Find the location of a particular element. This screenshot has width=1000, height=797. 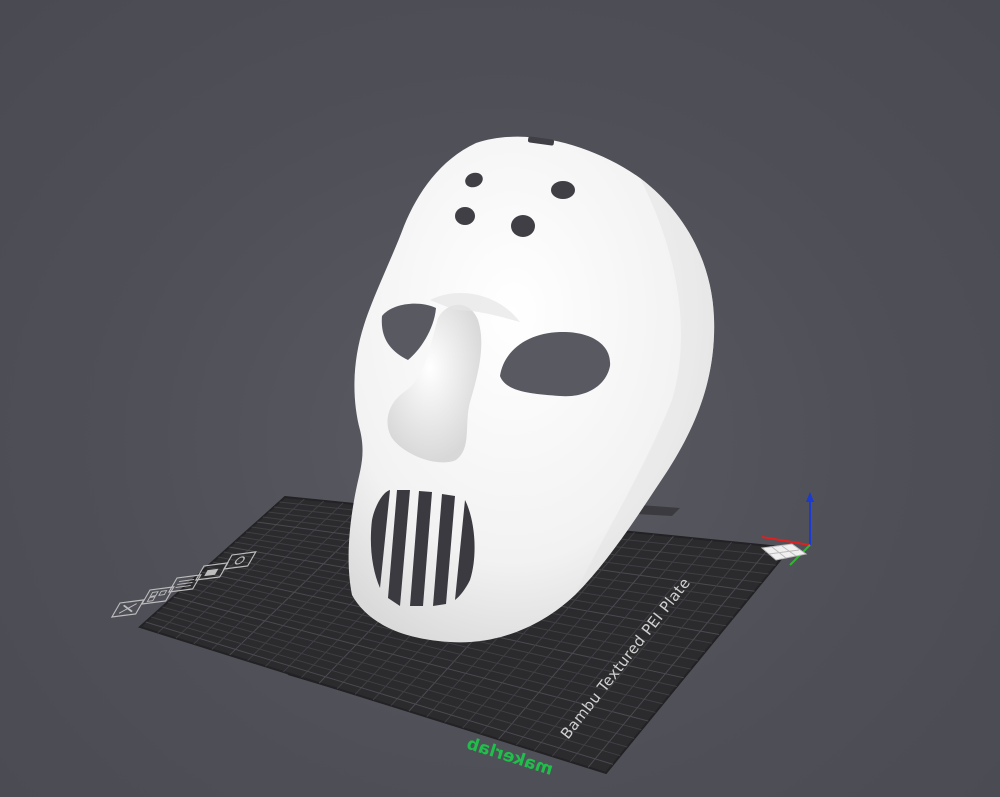

z-axis-arrow is located at coordinates (810, 497).